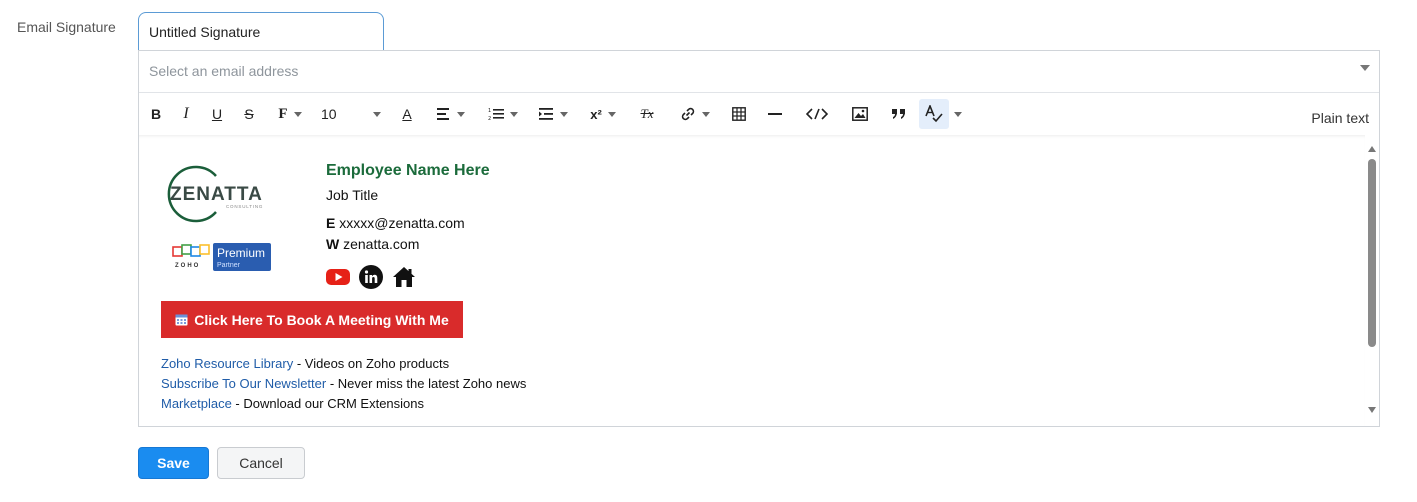 The width and height of the screenshot is (1417, 502). Describe the element at coordinates (244, 206) in the screenshot. I see `svg-text: CONSULTING` at that location.